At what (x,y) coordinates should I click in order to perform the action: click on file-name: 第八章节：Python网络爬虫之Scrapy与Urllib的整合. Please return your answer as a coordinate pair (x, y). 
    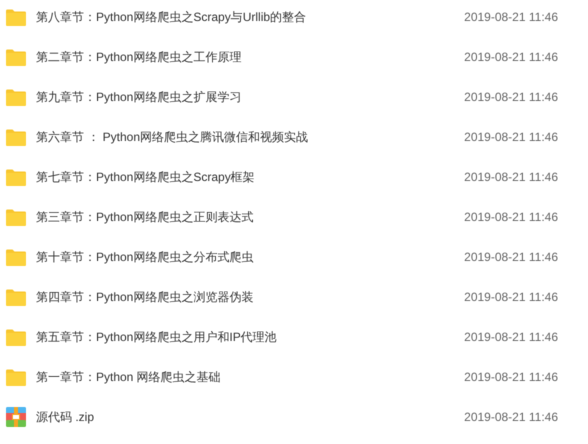
    Looking at the image, I should click on (171, 17).